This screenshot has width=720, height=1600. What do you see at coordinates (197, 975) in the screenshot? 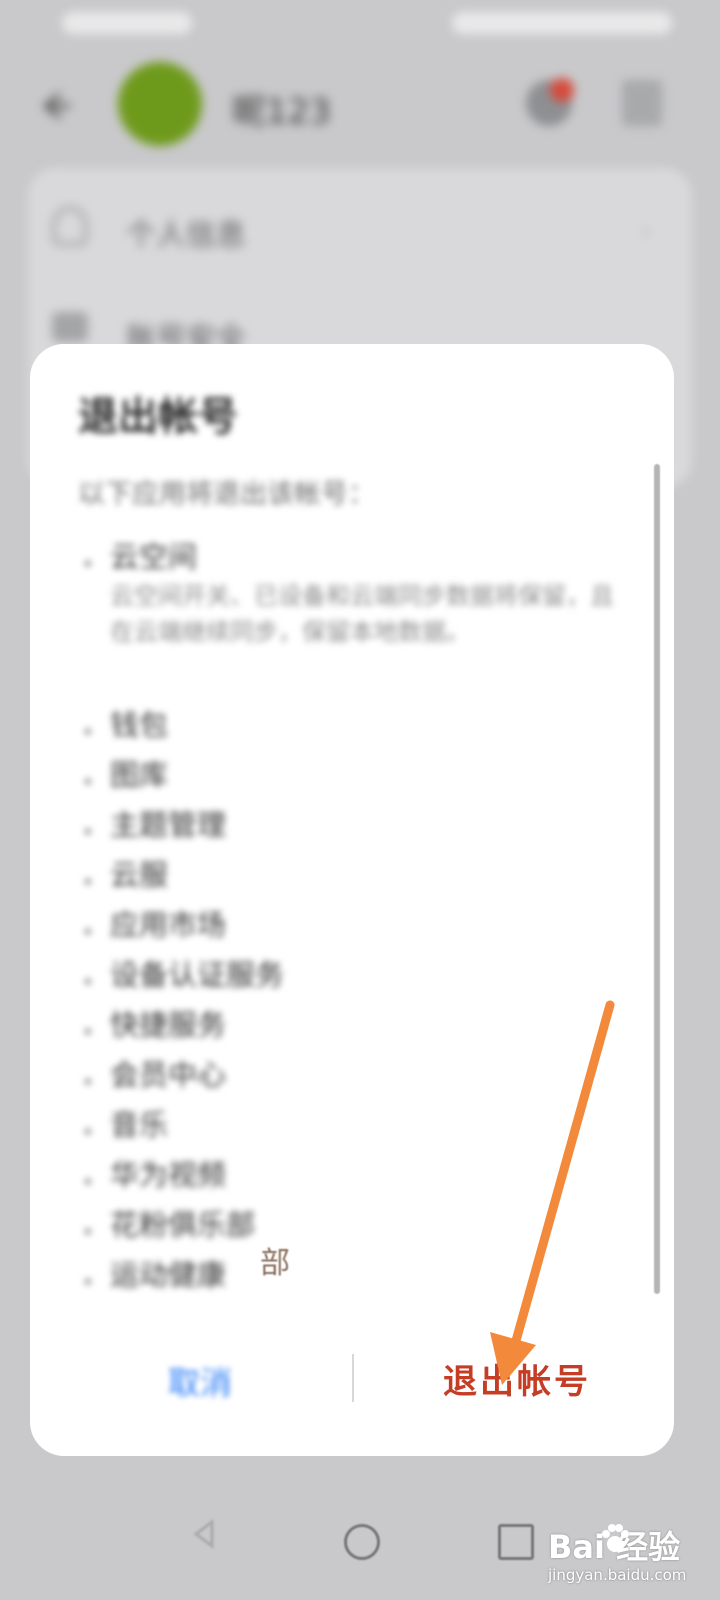
I see `app-name: 设备认证服务` at bounding box center [197, 975].